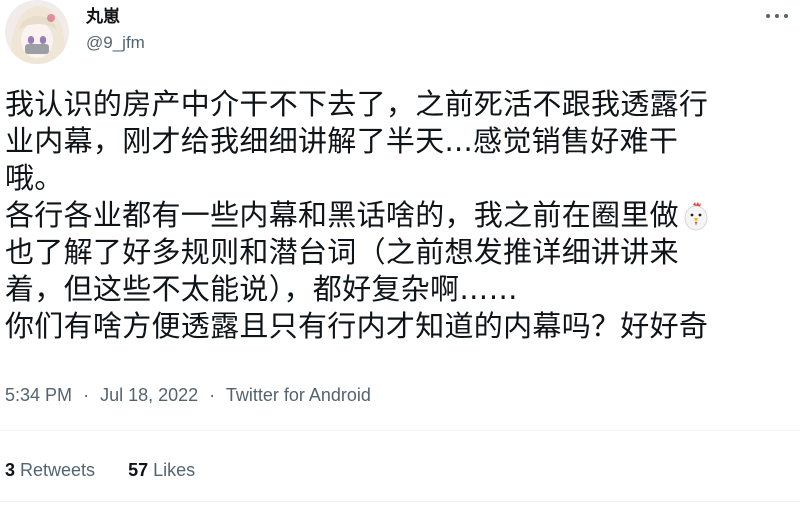 Image resolution: width=800 pixels, height=507 pixels. What do you see at coordinates (114, 470) in the screenshot?
I see `tweet-stats: 3 Retweets 57 Likes` at bounding box center [114, 470].